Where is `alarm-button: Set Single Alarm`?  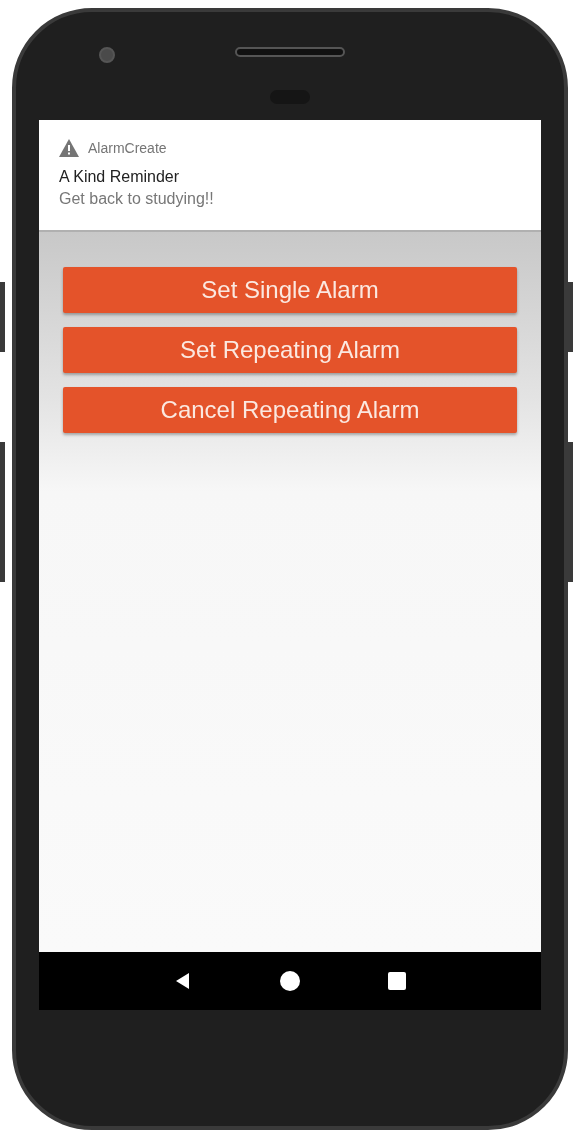
alarm-button: Set Single Alarm is located at coordinates (290, 290).